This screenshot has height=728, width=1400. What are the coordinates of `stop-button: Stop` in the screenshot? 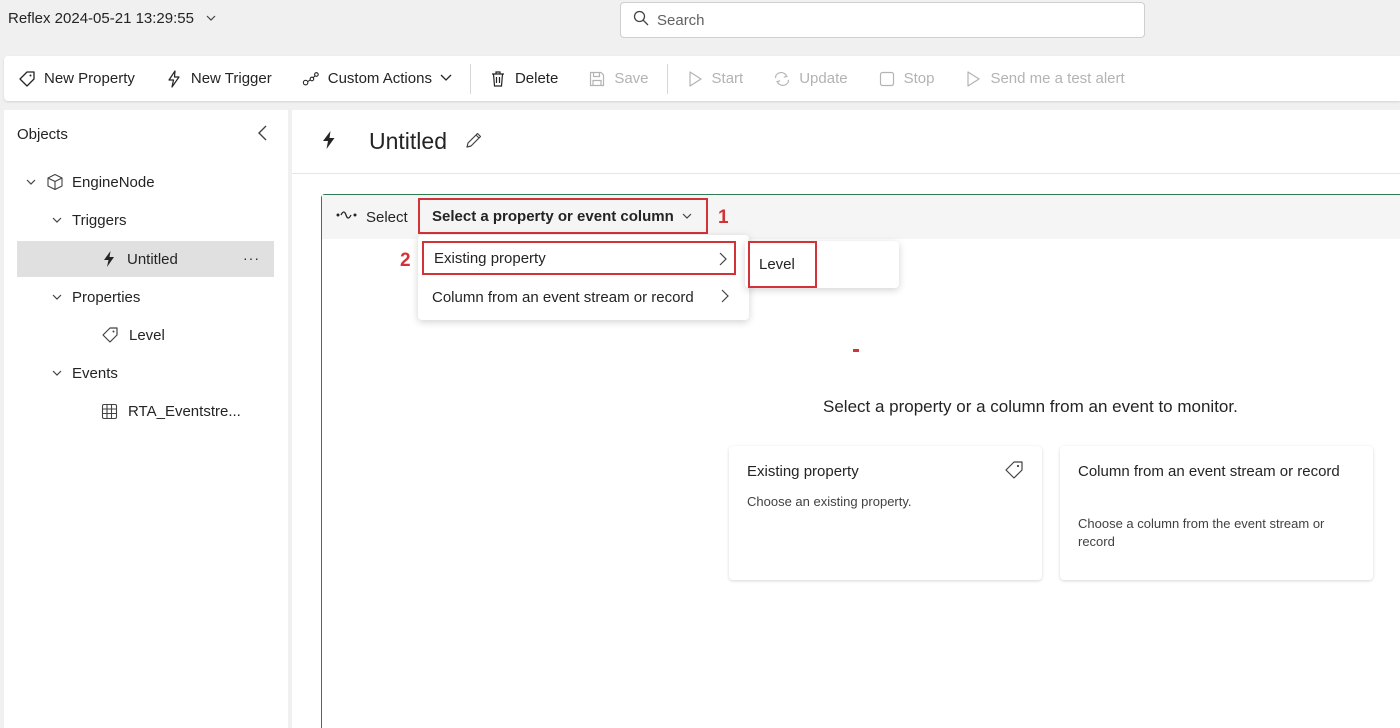 It's located at (906, 79).